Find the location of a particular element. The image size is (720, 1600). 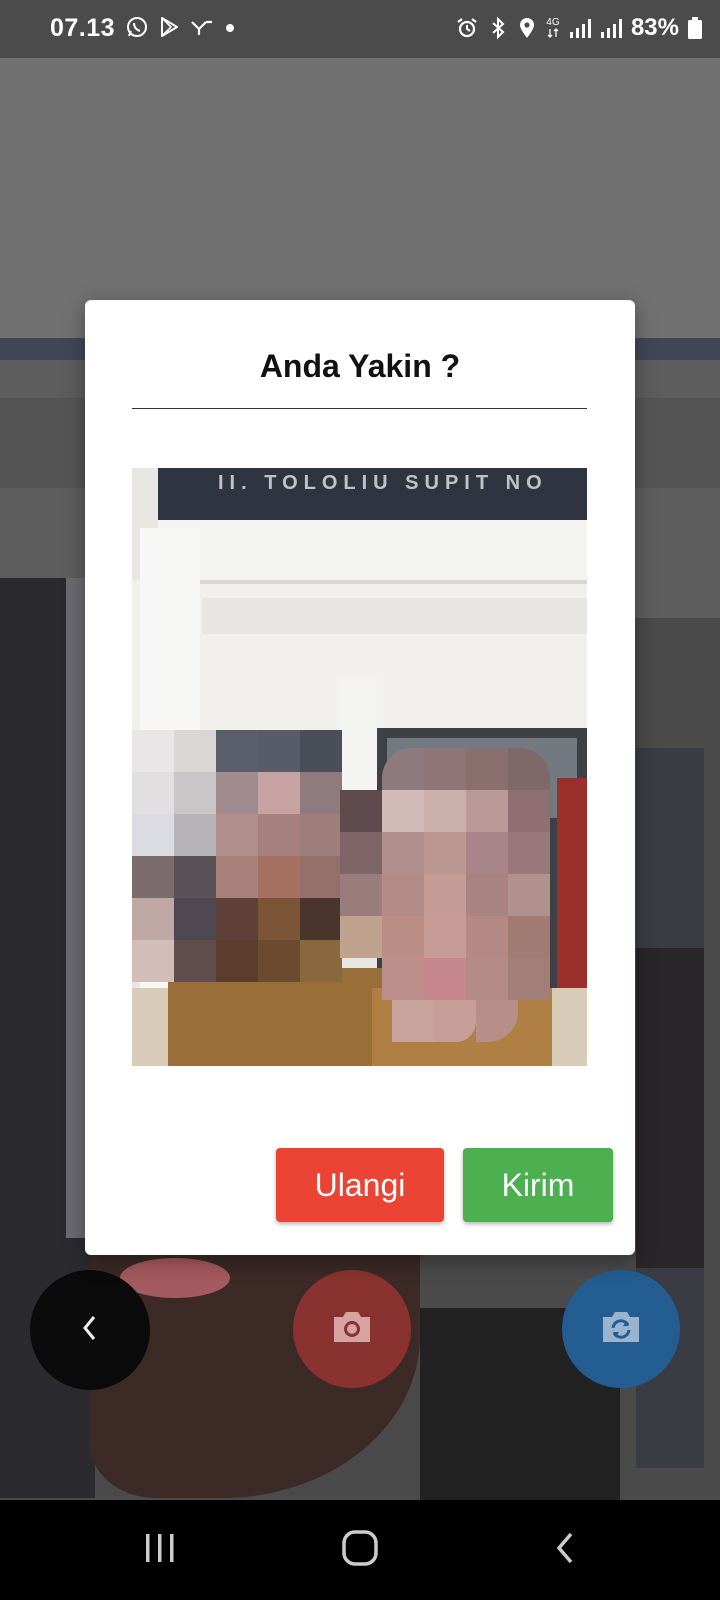

location-icon is located at coordinates (527, 28).